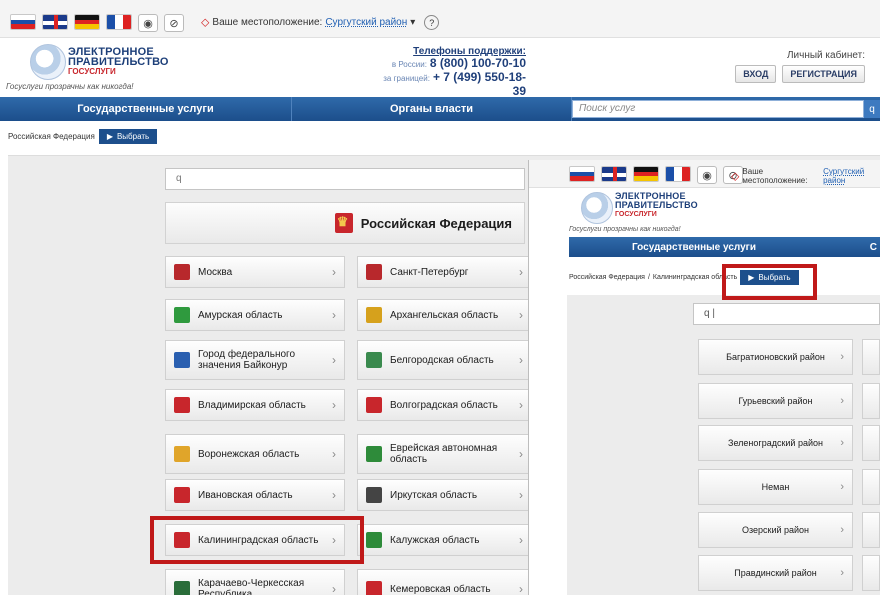  Describe the element at coordinates (775, 176) in the screenshot. I see `overlay-location-label: Ваше местоположение:` at that location.